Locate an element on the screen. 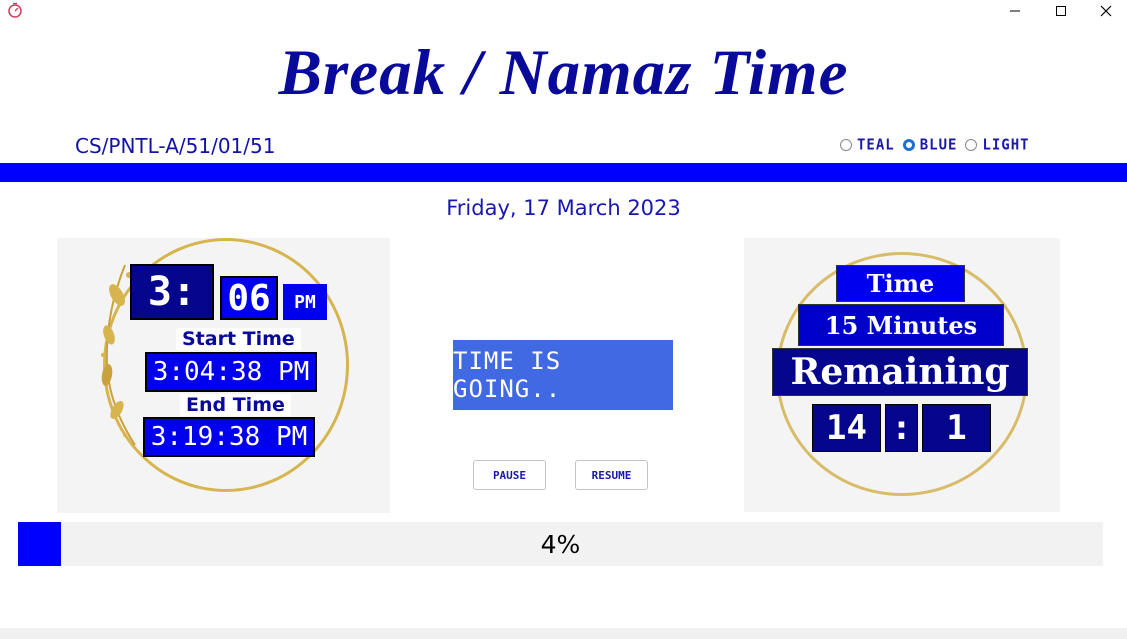 The height and width of the screenshot is (639, 1127). theme-selector: TEAL BLUE LIGHT is located at coordinates (935, 145).